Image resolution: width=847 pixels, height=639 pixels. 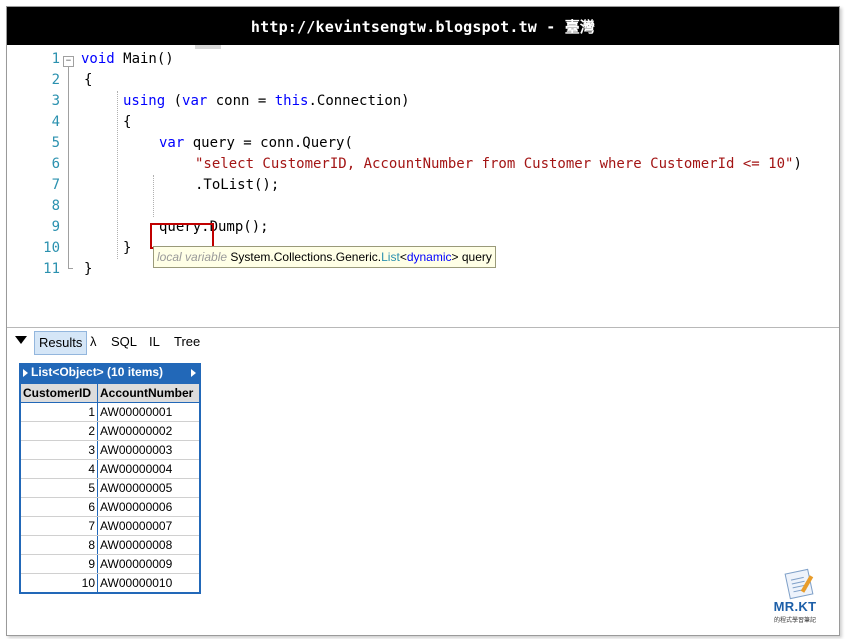 I want to click on line-number: 6, so click(x=55, y=164).